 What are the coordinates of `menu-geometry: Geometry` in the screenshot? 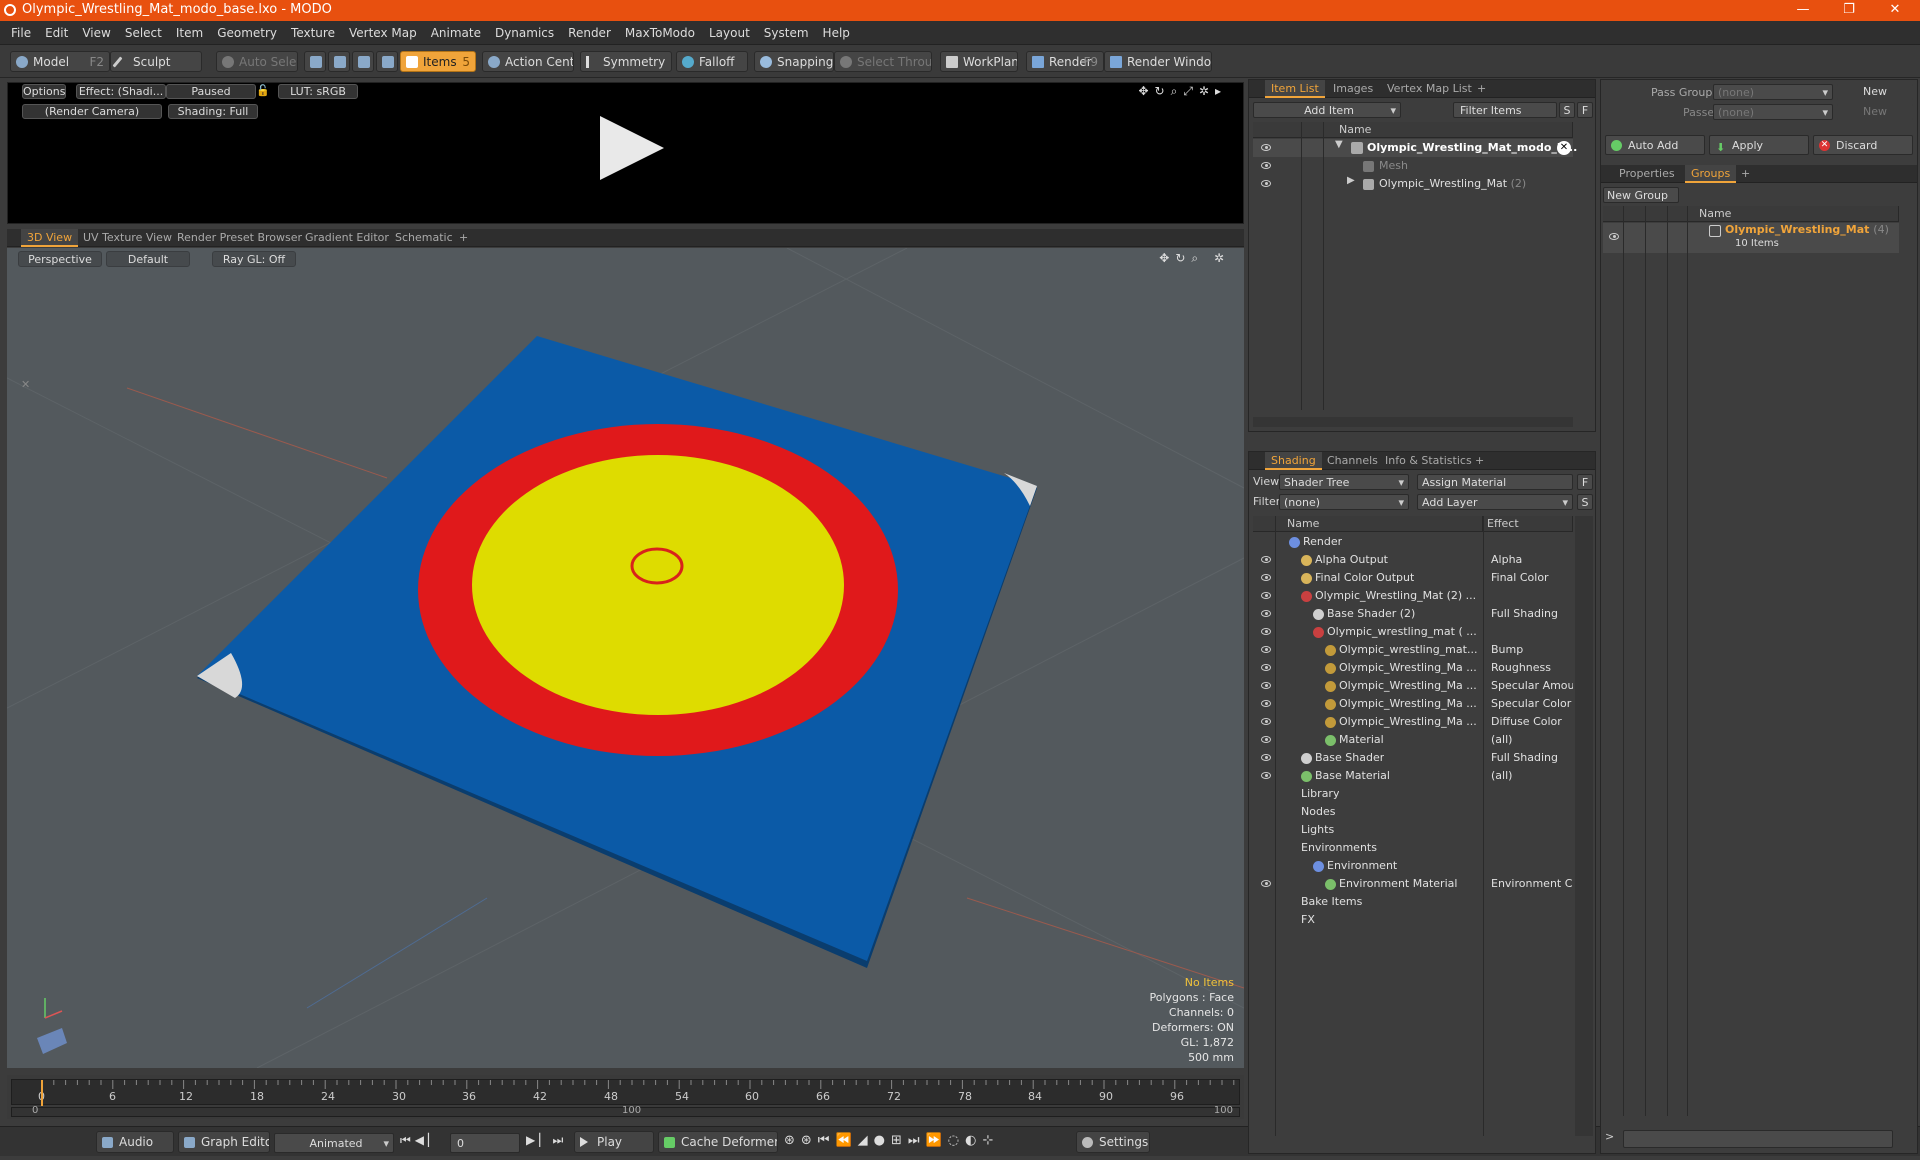 It's located at (247, 33).